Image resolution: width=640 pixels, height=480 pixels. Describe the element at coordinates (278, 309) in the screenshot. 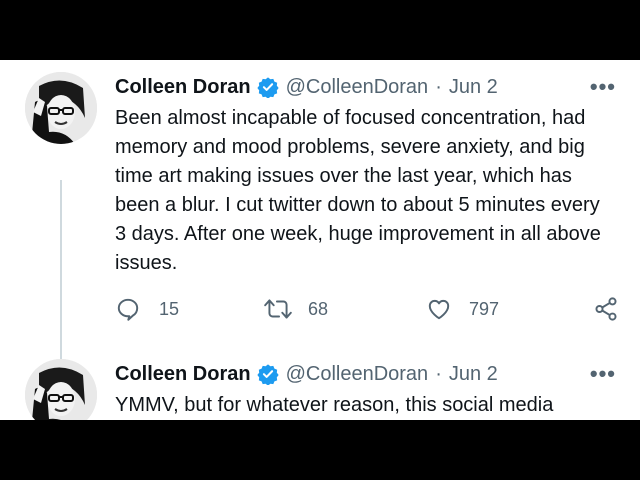

I see `retweet-icon` at that location.